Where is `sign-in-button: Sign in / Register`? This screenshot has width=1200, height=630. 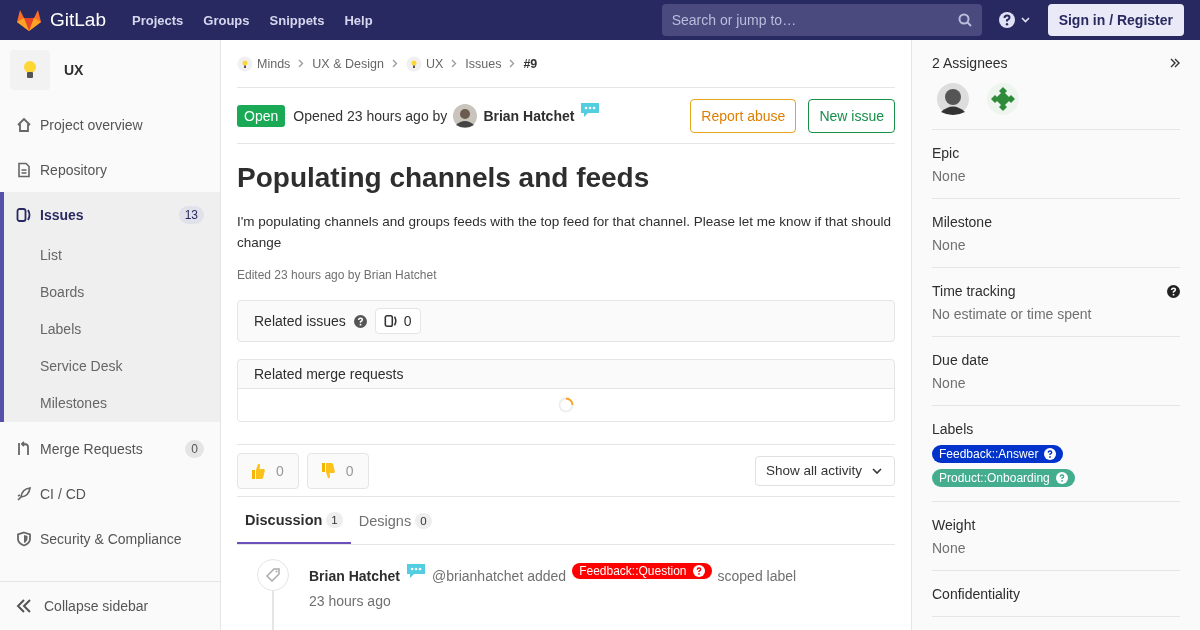
sign-in-button: Sign in / Register is located at coordinates (1115, 20).